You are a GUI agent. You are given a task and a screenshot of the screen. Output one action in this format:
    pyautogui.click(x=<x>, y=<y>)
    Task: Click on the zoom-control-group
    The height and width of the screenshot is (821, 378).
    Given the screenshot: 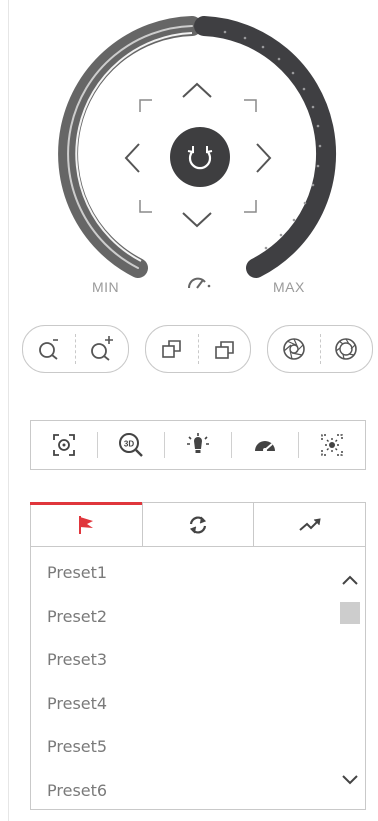 What is the action you would take?
    pyautogui.click(x=75, y=349)
    